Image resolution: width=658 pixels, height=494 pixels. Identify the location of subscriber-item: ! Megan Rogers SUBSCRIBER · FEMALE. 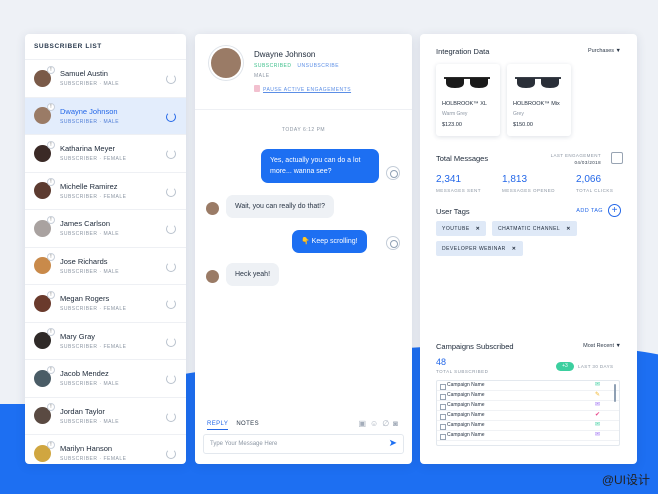
(105, 303).